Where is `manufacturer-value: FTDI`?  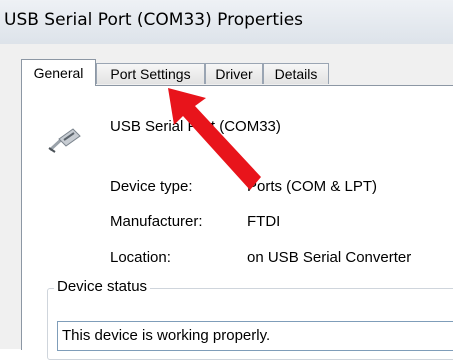
manufacturer-value: FTDI is located at coordinates (264, 221).